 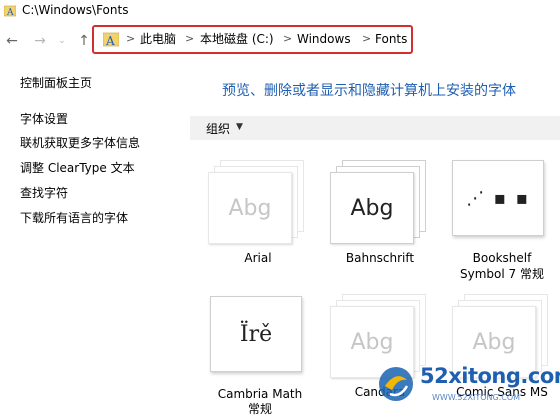 I want to click on font-name: Bahnschrift, so click(x=380, y=258).